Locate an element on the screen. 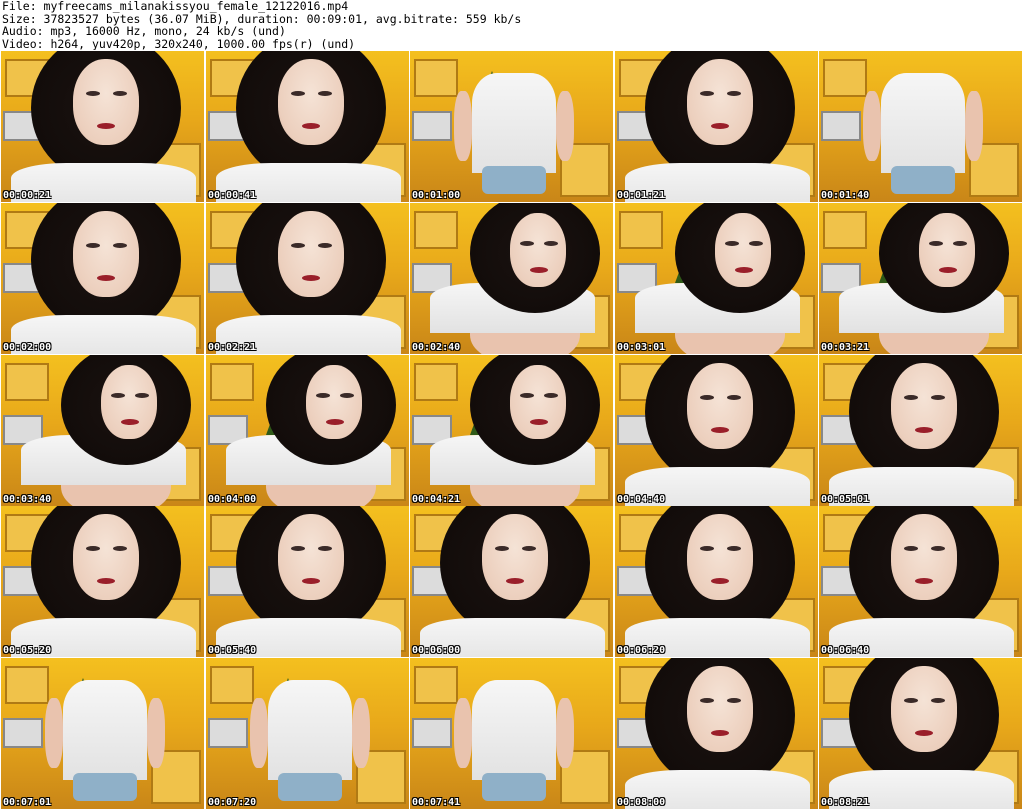  video-thumbnail: 00:02:00 is located at coordinates (102, 278).